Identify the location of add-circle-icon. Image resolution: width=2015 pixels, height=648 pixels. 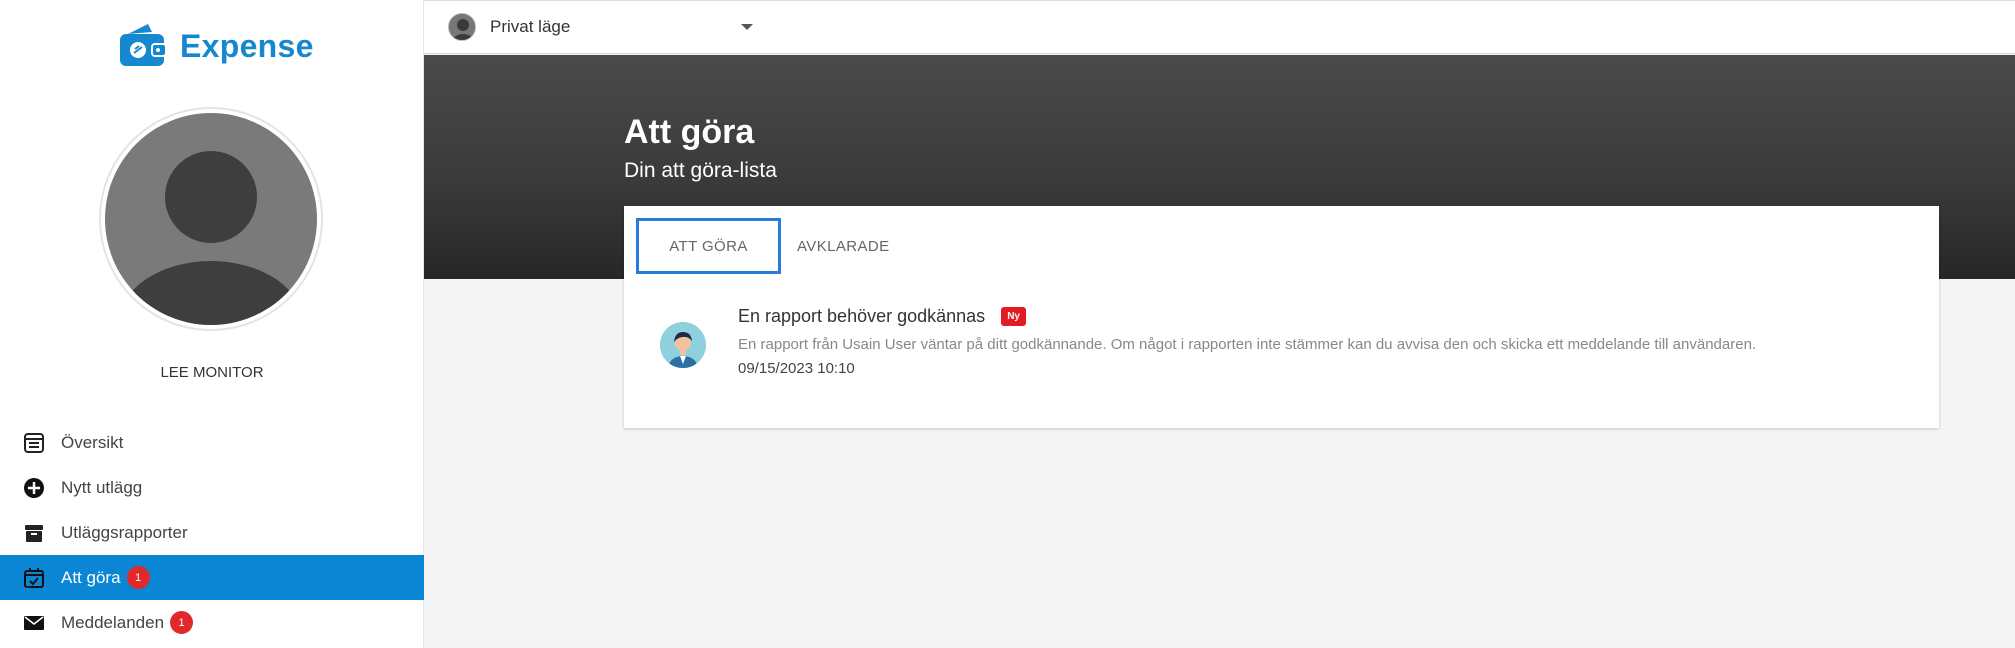
(34, 488).